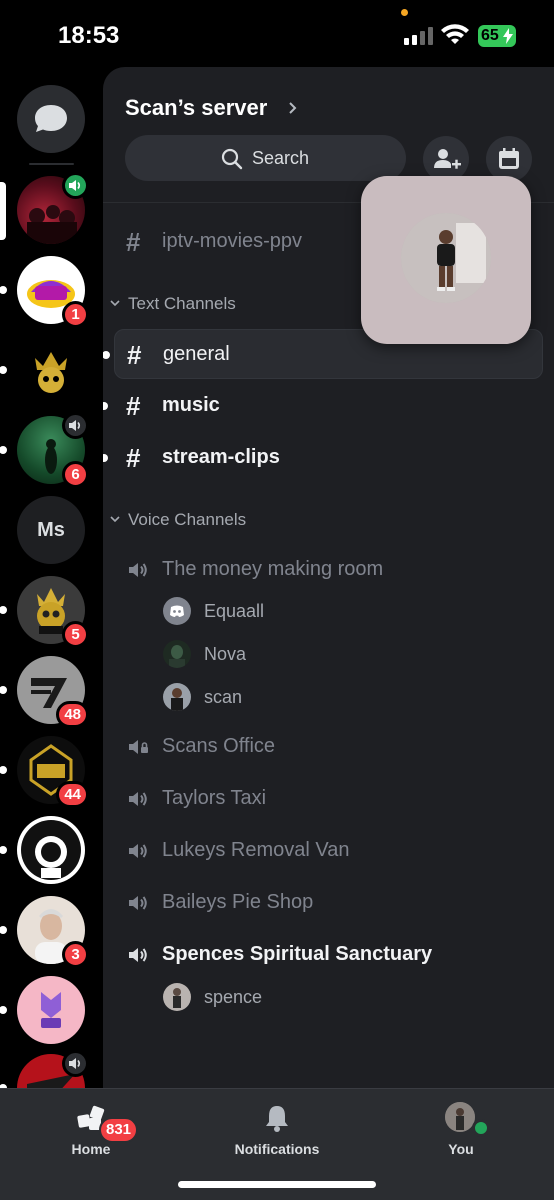 This screenshot has width=554, height=1200. I want to click on server-icon-scans-server, so click(53, 208).